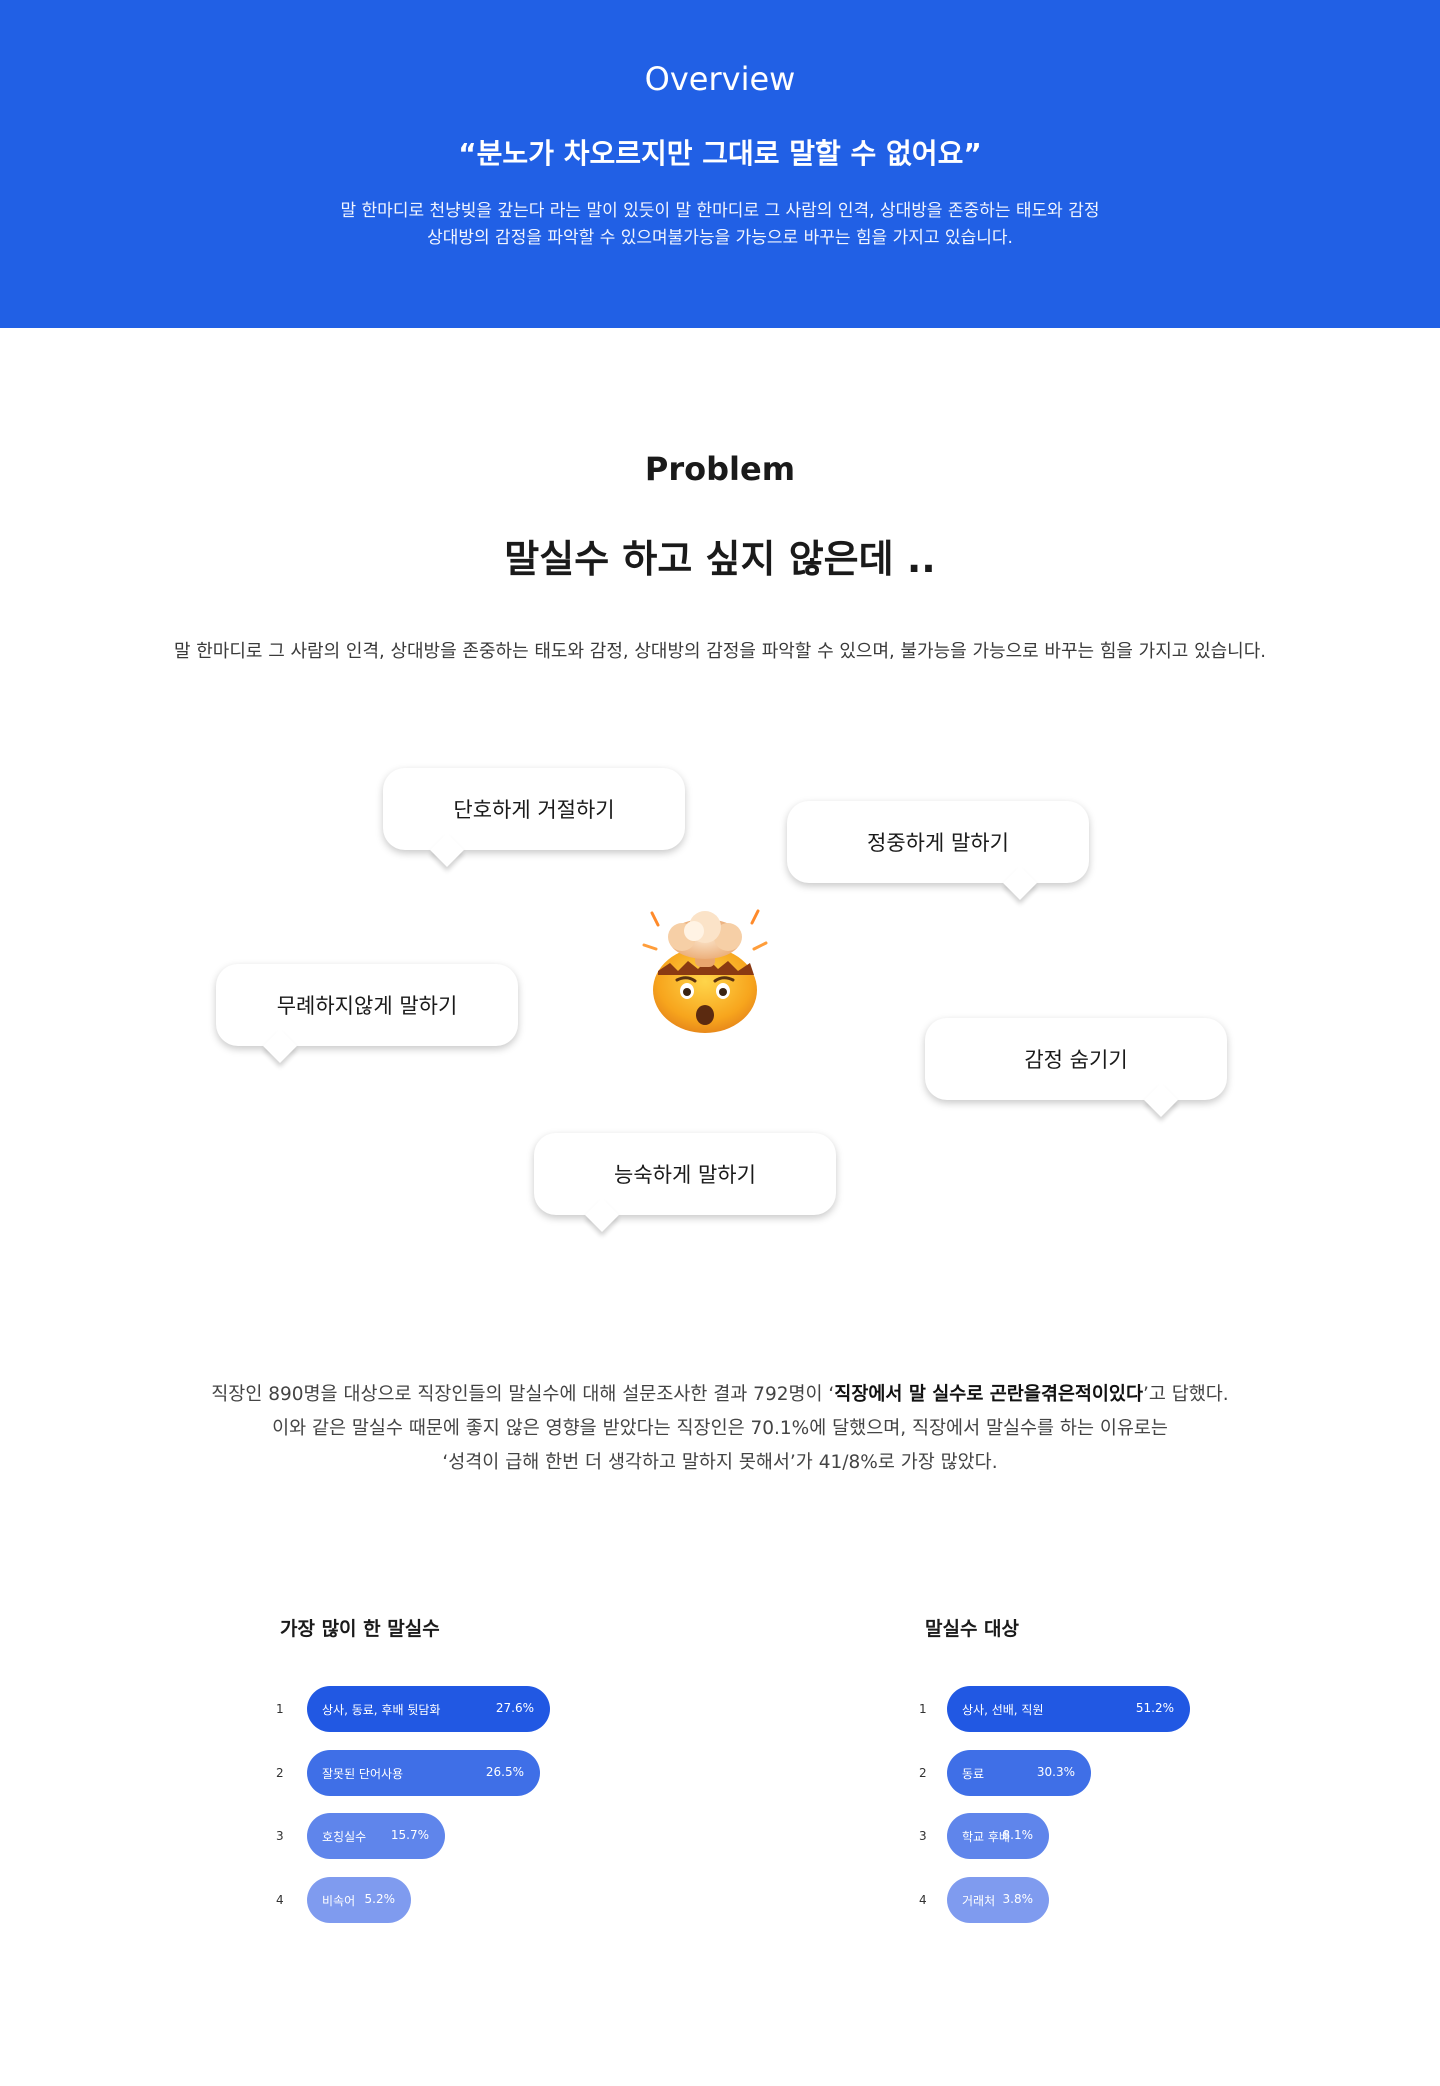 Image resolution: width=1440 pixels, height=2086 pixels. What do you see at coordinates (1018, 1899) in the screenshot?
I see `rank-bar-value: 3.8%` at bounding box center [1018, 1899].